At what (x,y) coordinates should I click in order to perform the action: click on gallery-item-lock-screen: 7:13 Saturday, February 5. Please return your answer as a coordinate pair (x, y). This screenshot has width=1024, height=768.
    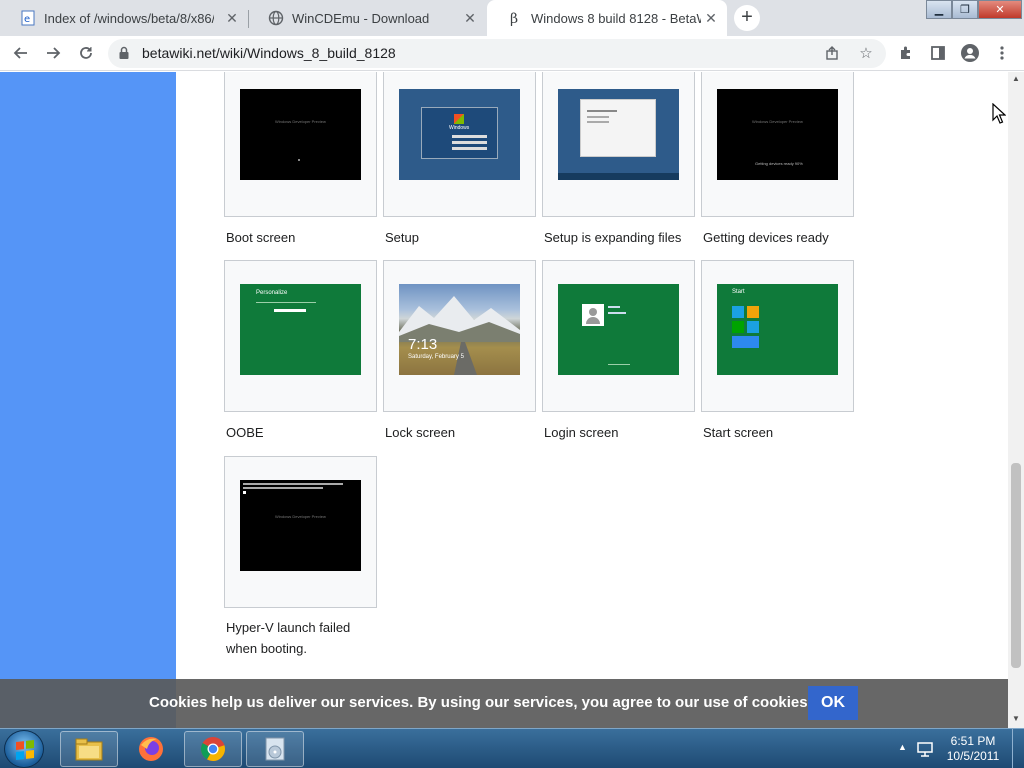
    Looking at the image, I should click on (459, 336).